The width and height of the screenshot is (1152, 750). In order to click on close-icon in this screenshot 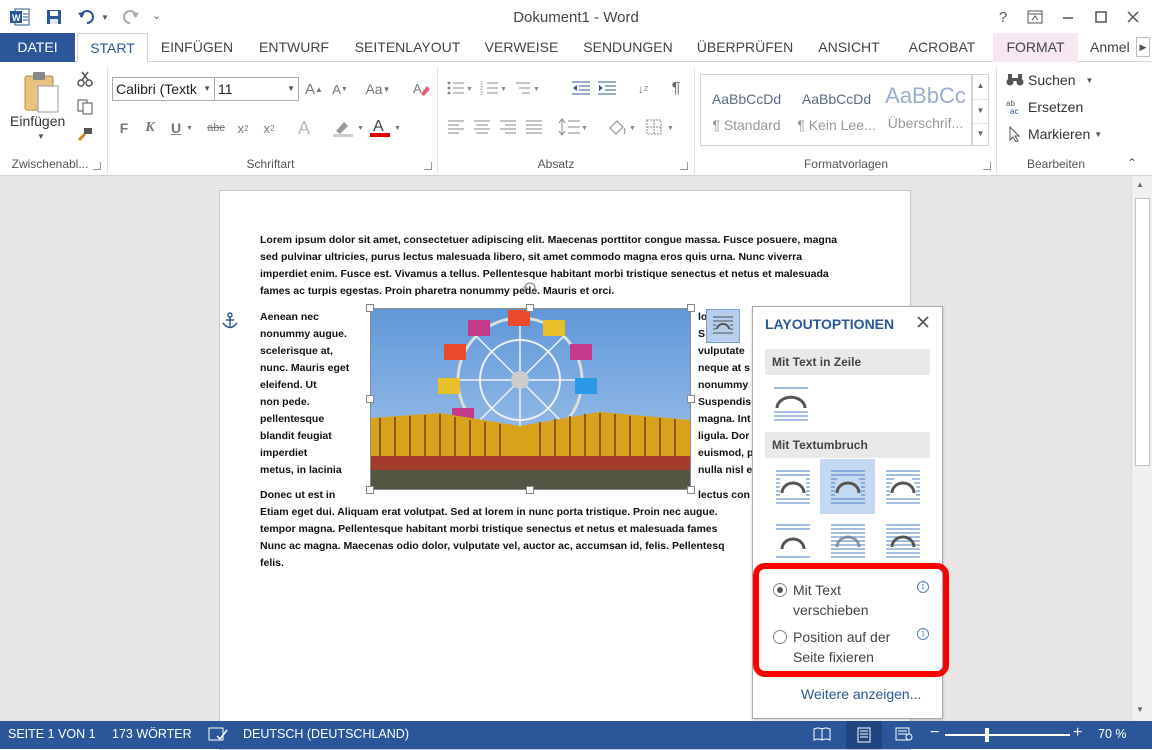, I will do `click(923, 322)`.